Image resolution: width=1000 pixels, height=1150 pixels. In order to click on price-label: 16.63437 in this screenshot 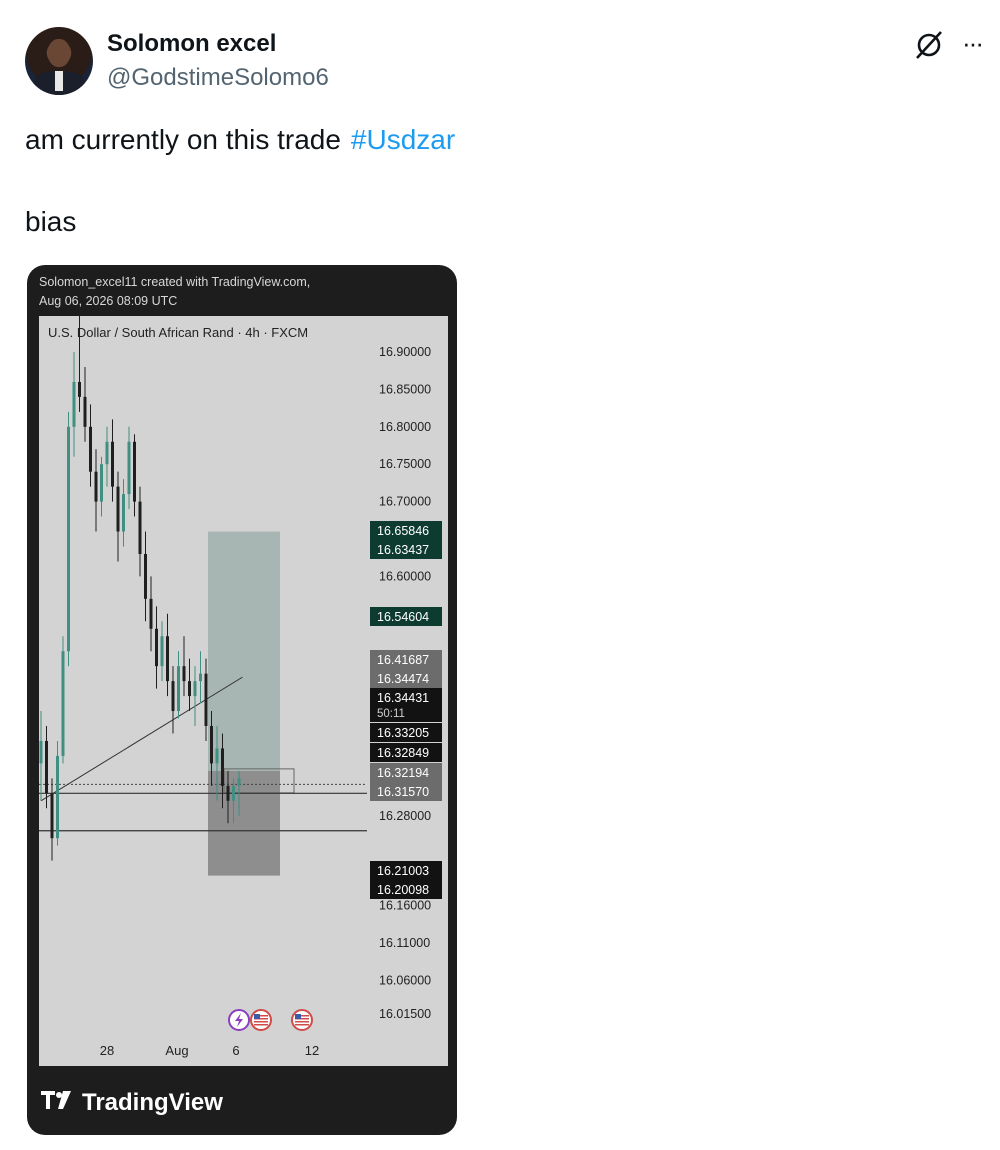, I will do `click(403, 550)`.